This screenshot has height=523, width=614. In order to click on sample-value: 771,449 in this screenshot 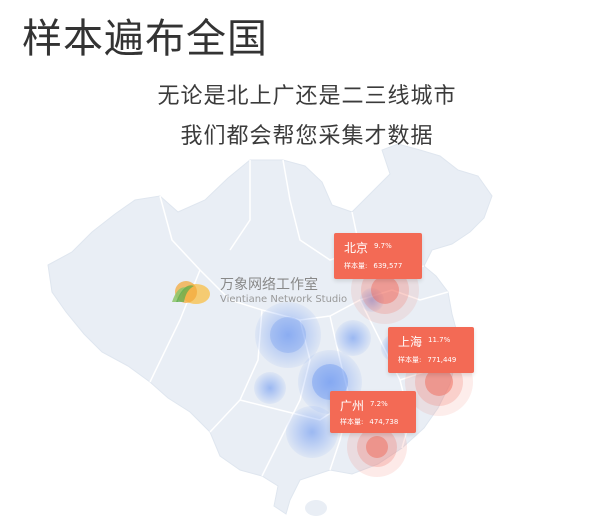, I will do `click(442, 360)`.